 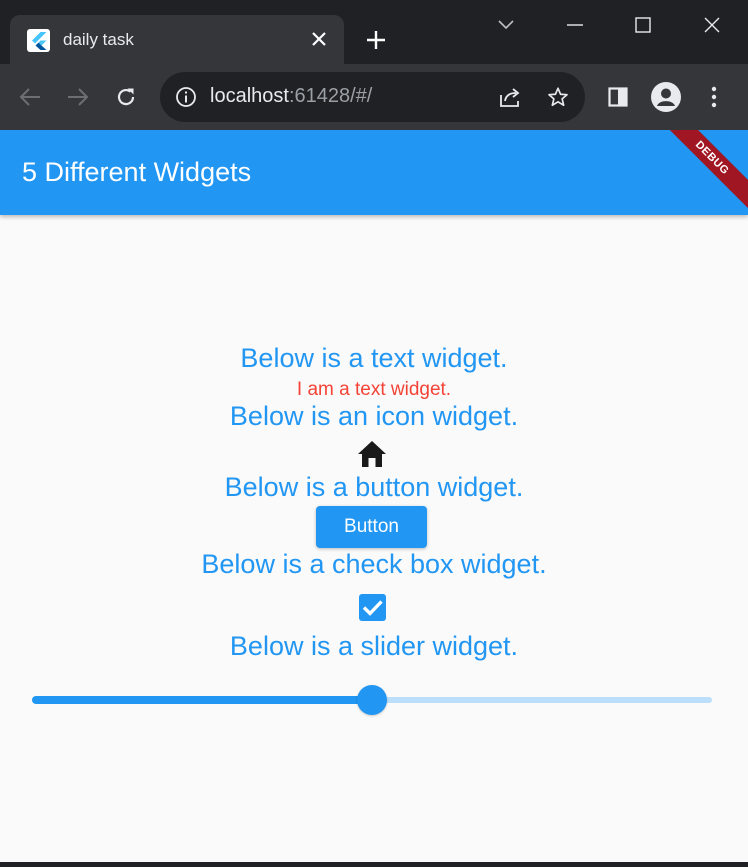 What do you see at coordinates (137, 172) in the screenshot?
I see `app-bar-title: 5 Different Widgets` at bounding box center [137, 172].